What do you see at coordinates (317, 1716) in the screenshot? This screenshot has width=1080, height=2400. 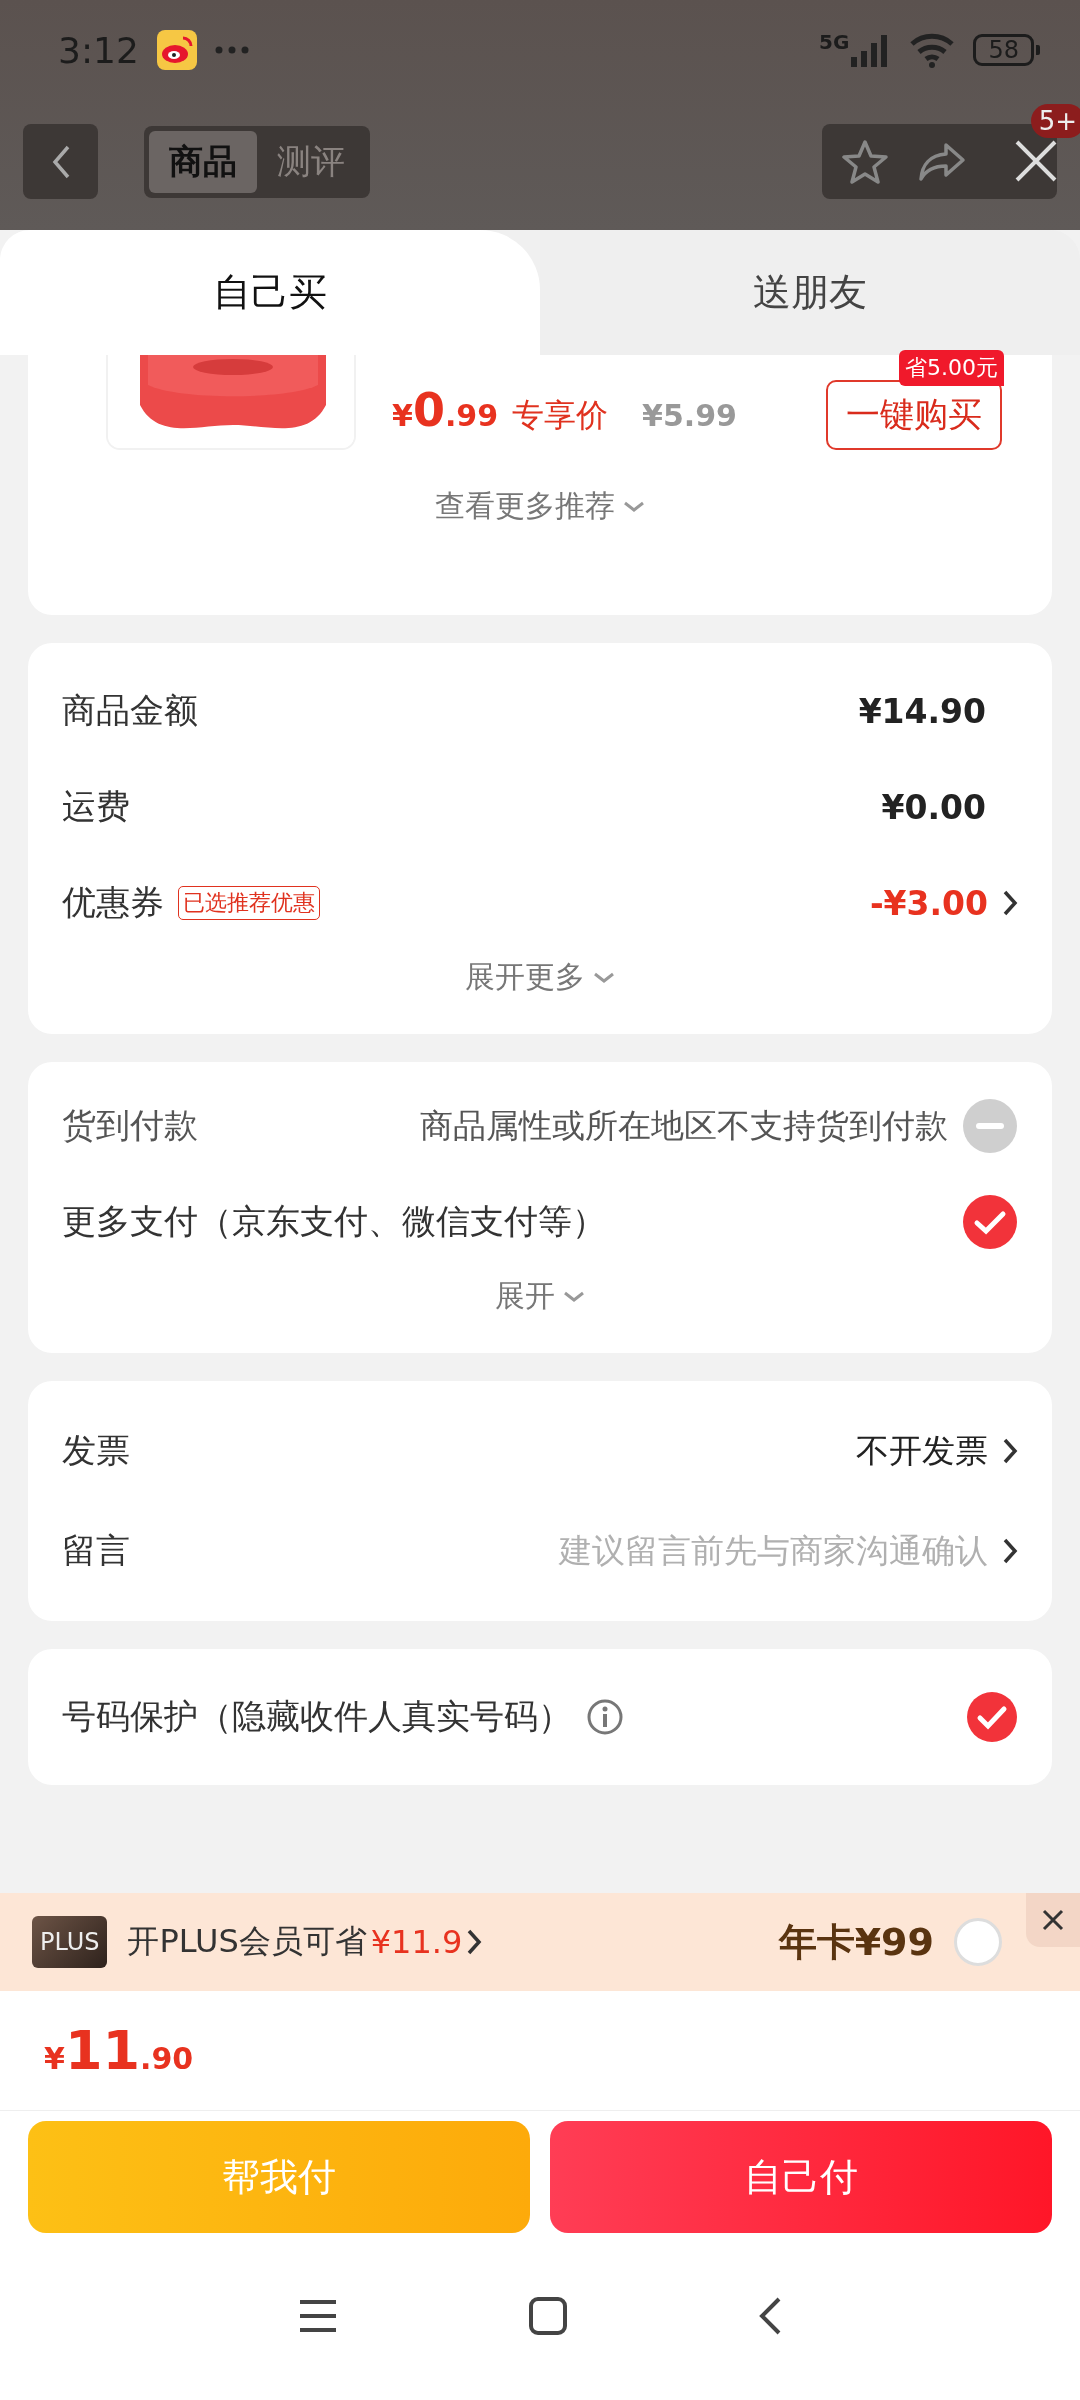 I see `privacy-label: 号码保护（隐藏收件人真实号码）` at bounding box center [317, 1716].